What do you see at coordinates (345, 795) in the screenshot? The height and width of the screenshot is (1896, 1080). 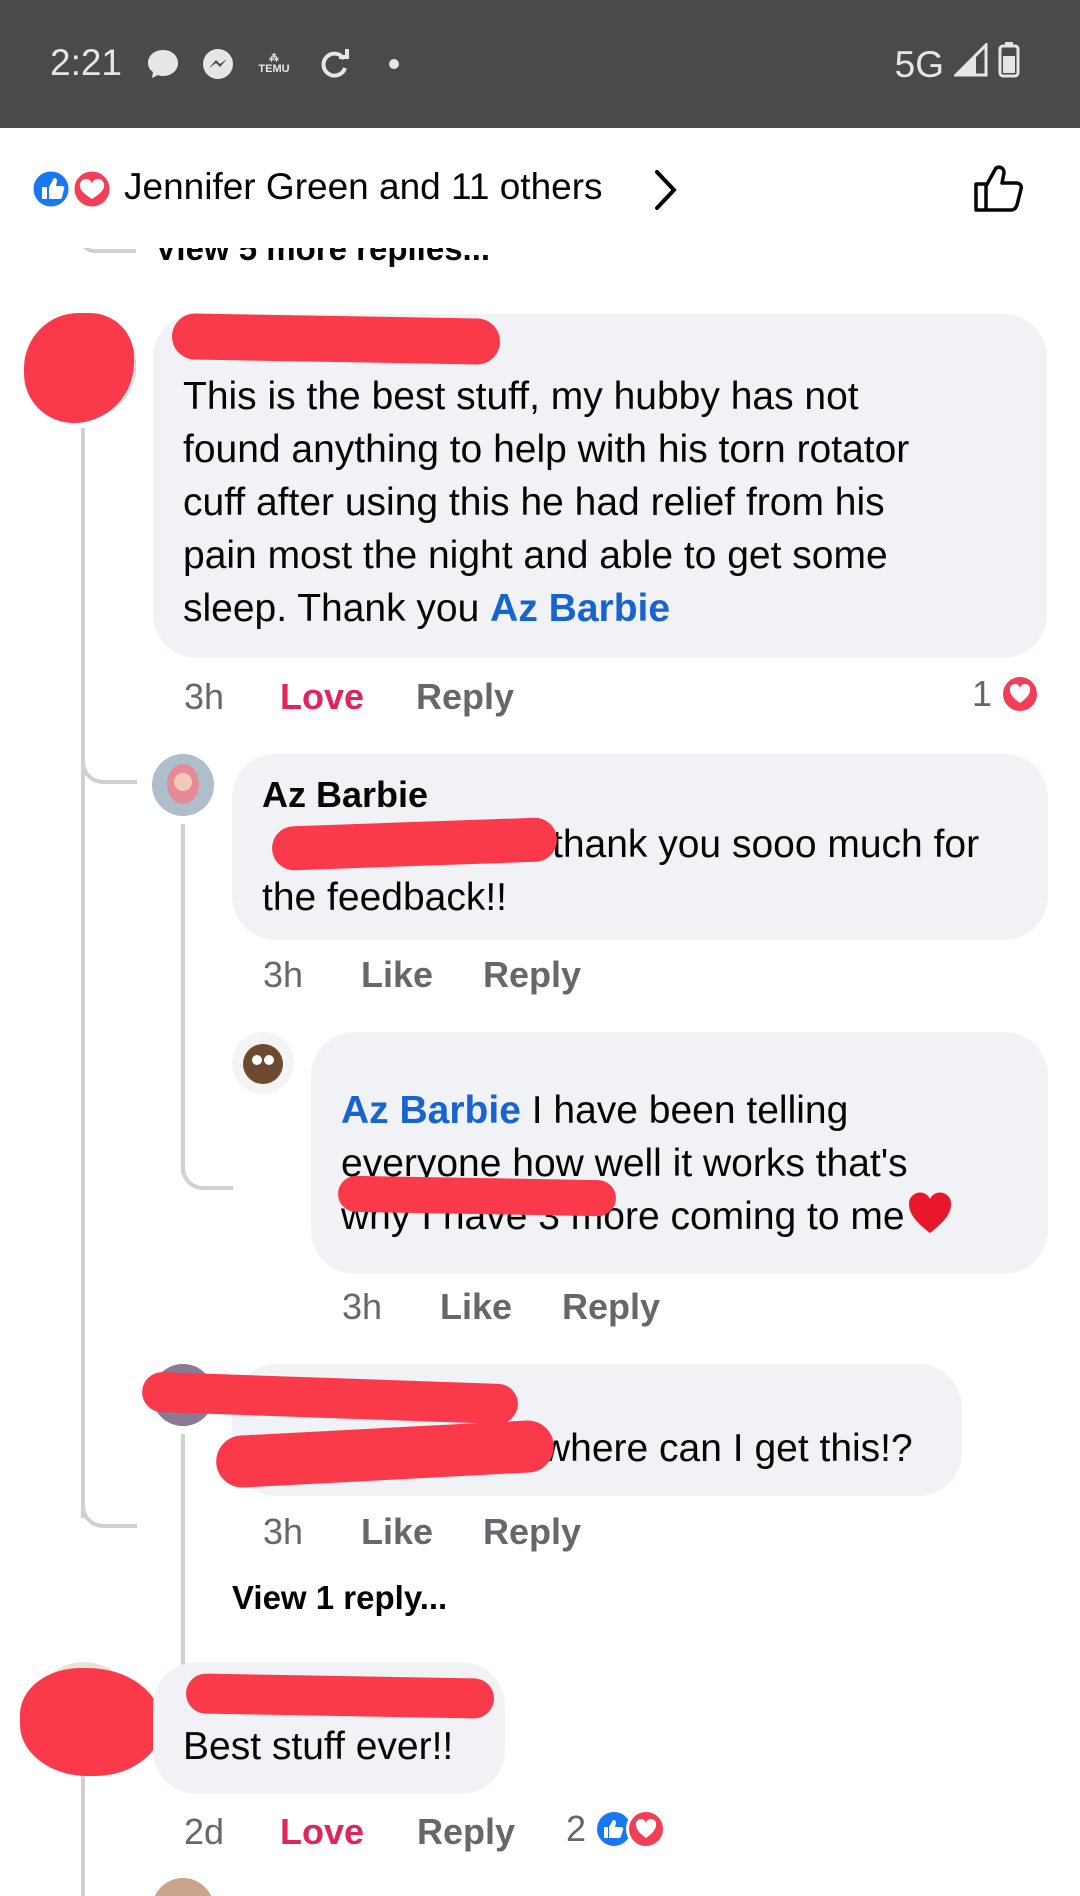 I see `comment-author: Az Barbie` at bounding box center [345, 795].